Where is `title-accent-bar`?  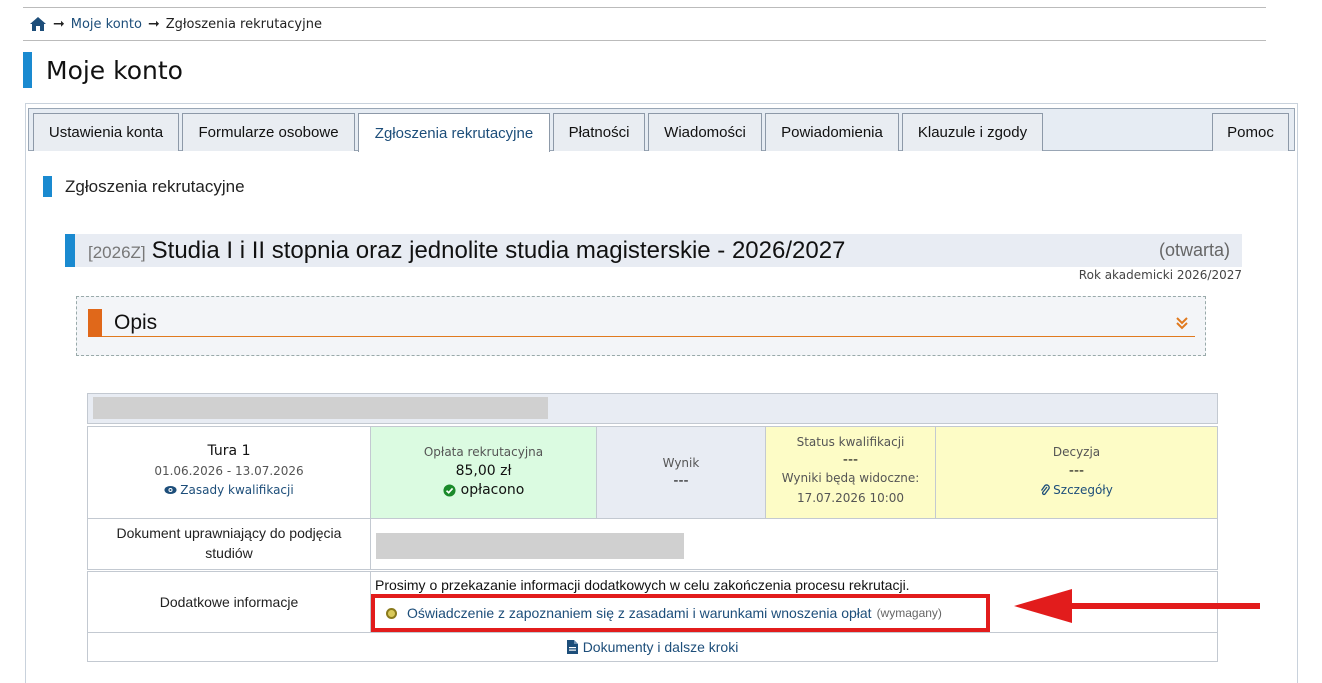
title-accent-bar is located at coordinates (27, 70).